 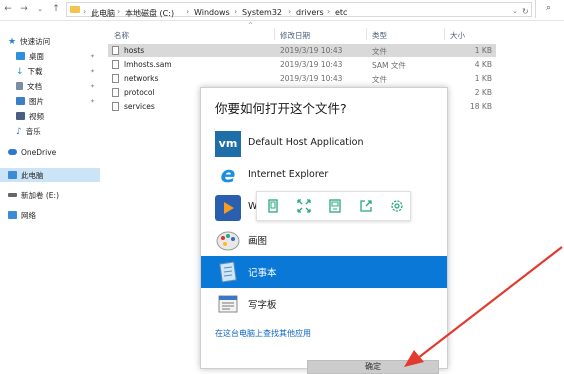 I want to click on table-row: hosts 2019/3/19 10:43 文件 1 KB, so click(x=302, y=50).